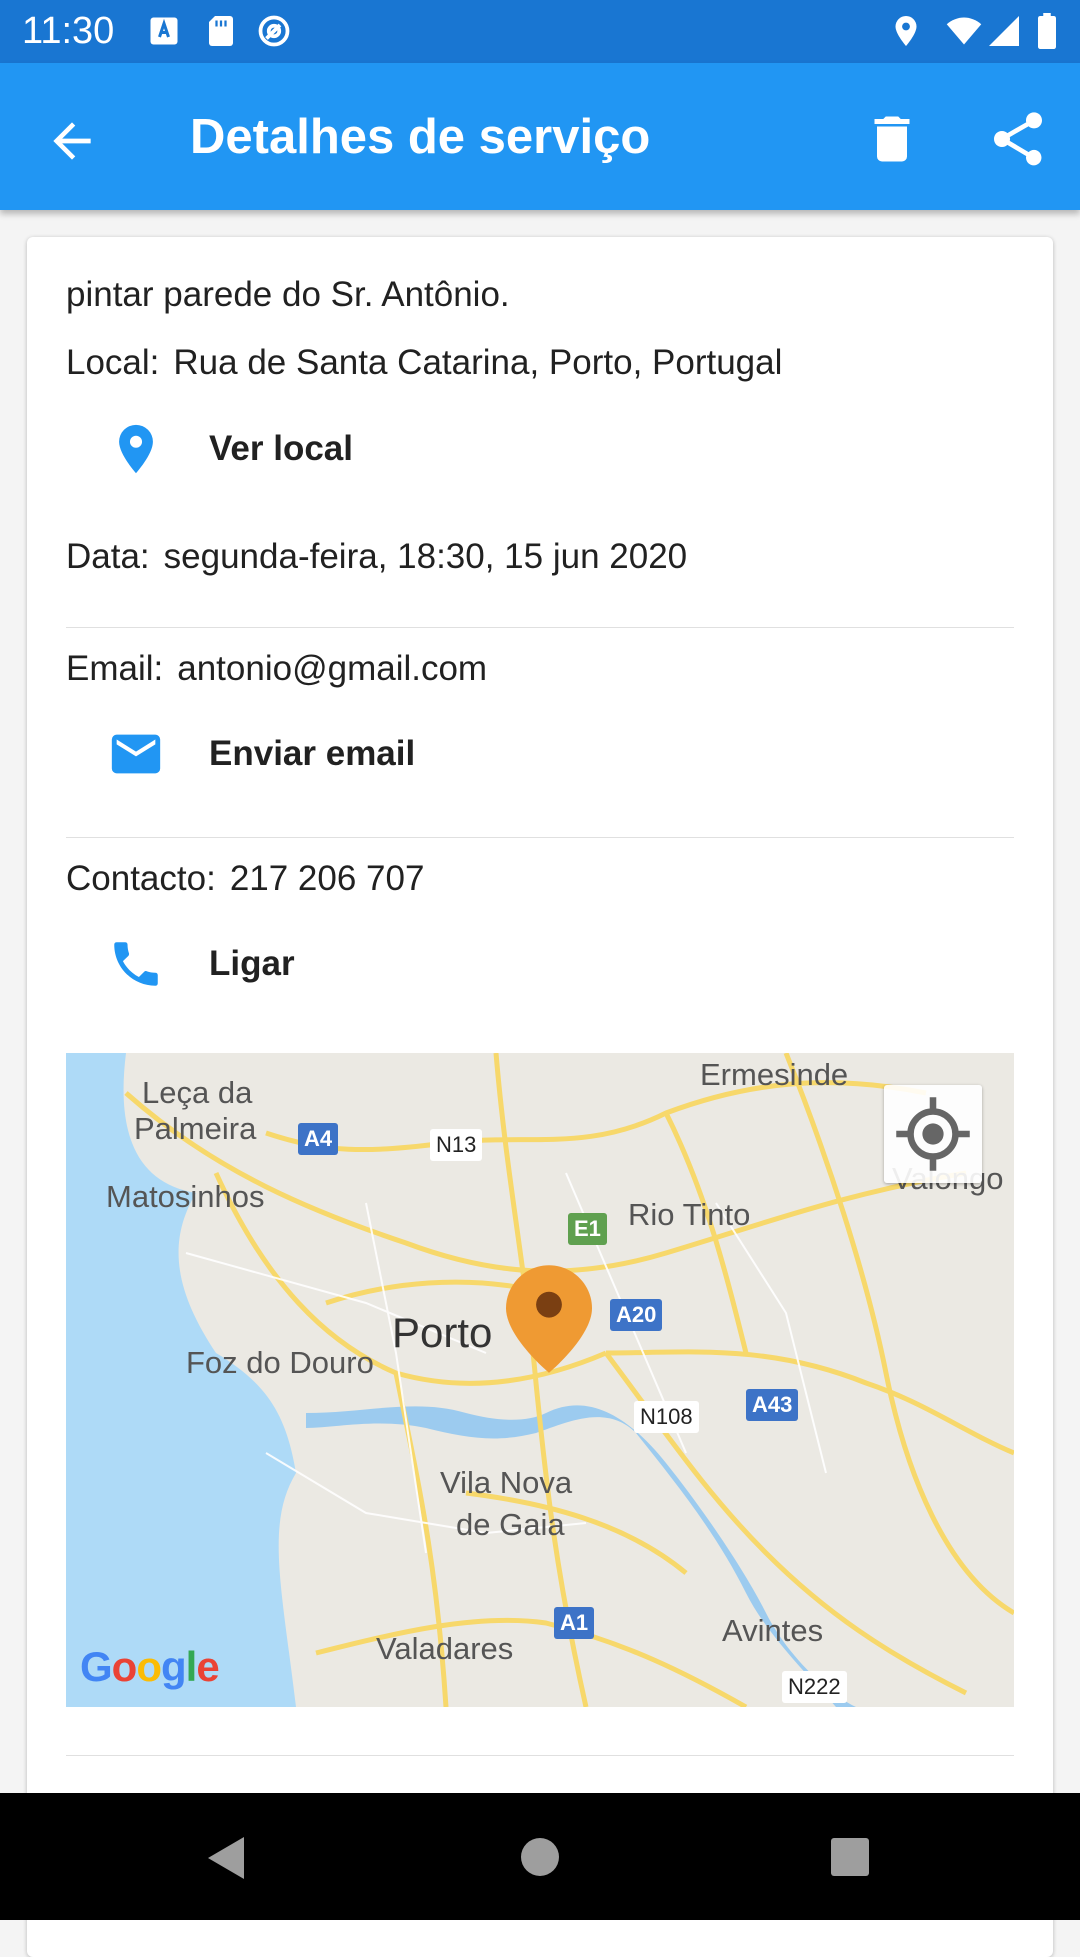 The width and height of the screenshot is (1080, 1957). What do you see at coordinates (892, 139) in the screenshot?
I see `delete-icon` at bounding box center [892, 139].